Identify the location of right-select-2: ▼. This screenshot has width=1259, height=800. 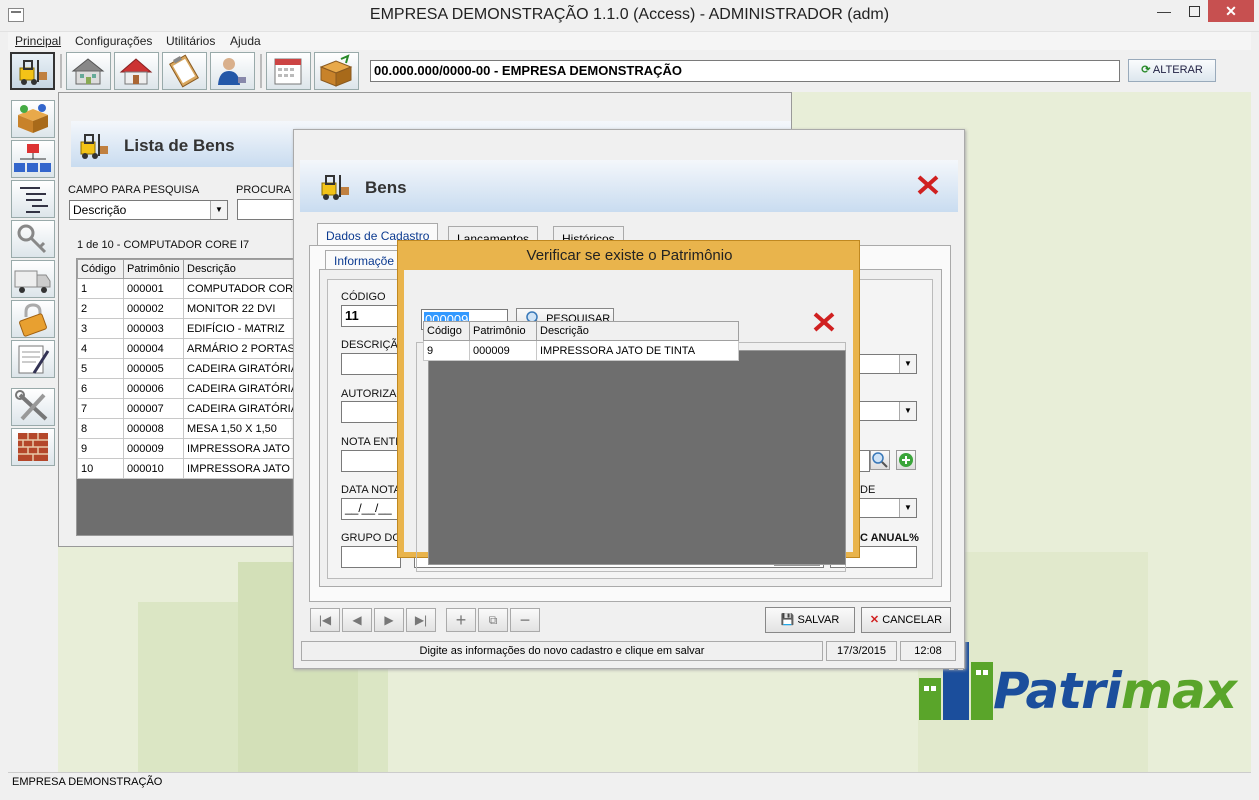
(886, 411).